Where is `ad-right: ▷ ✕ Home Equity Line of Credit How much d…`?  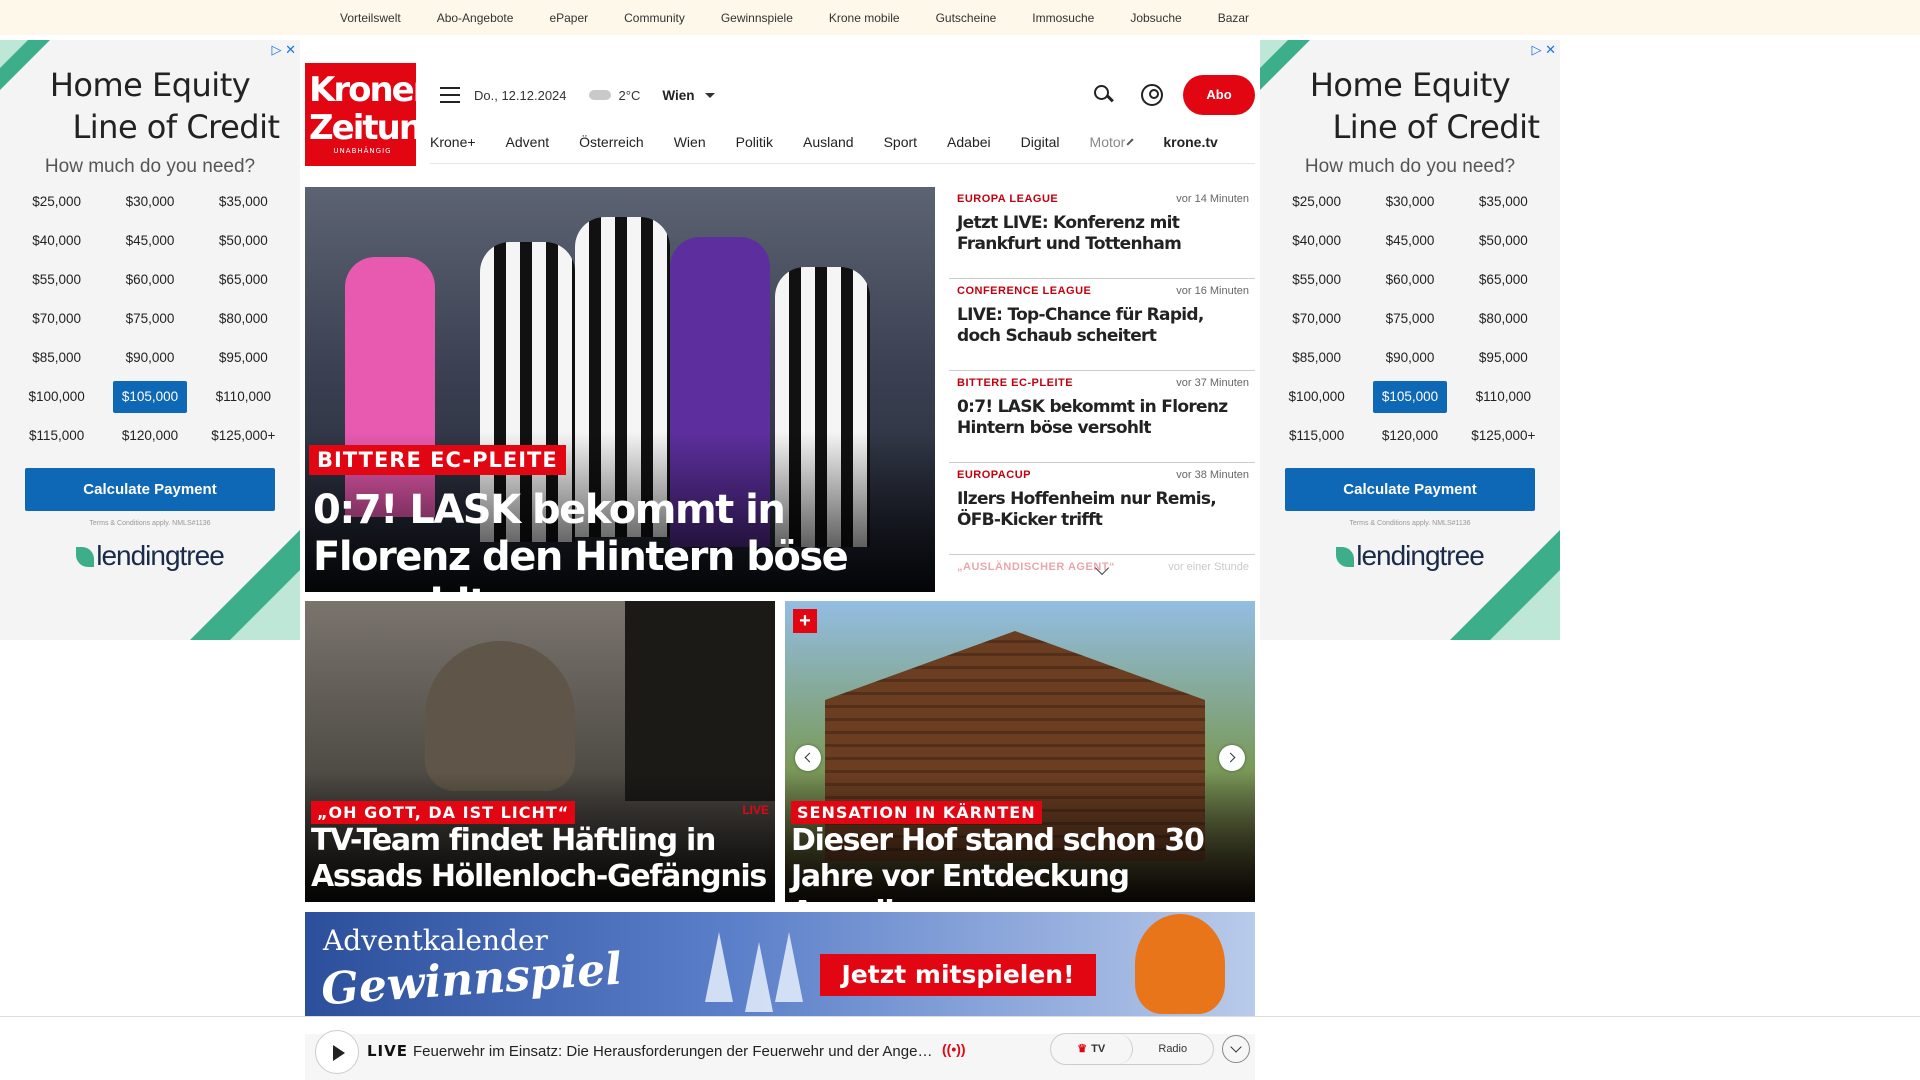 ad-right: ▷ ✕ Home Equity Line of Credit How much d… is located at coordinates (1410, 340).